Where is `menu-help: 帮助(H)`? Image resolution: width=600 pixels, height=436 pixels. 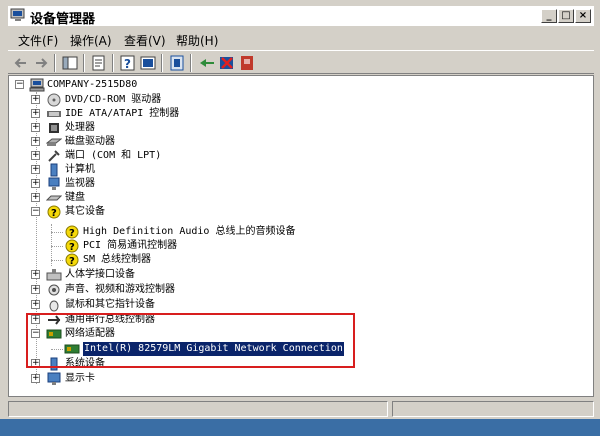
menu-help: 帮助(H) is located at coordinates (197, 40).